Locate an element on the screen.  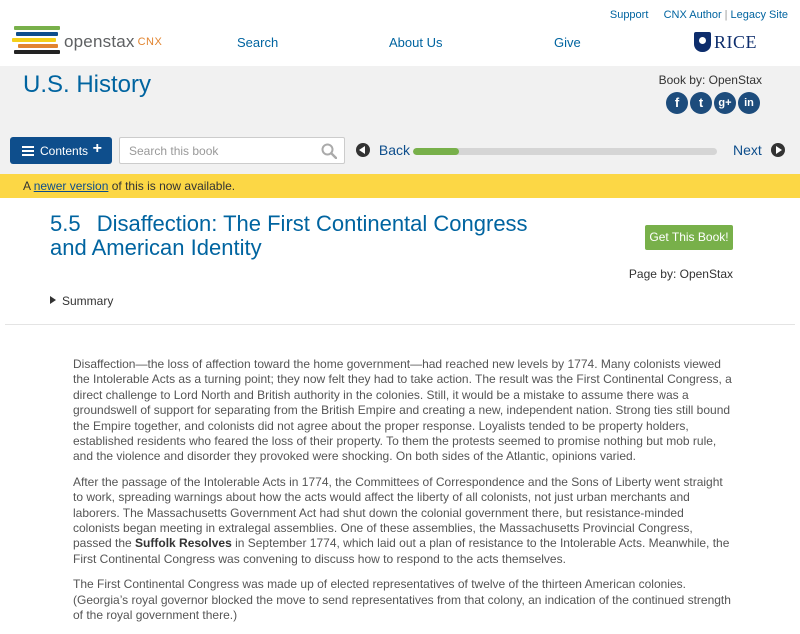
book-stack-icon is located at coordinates (36, 41).